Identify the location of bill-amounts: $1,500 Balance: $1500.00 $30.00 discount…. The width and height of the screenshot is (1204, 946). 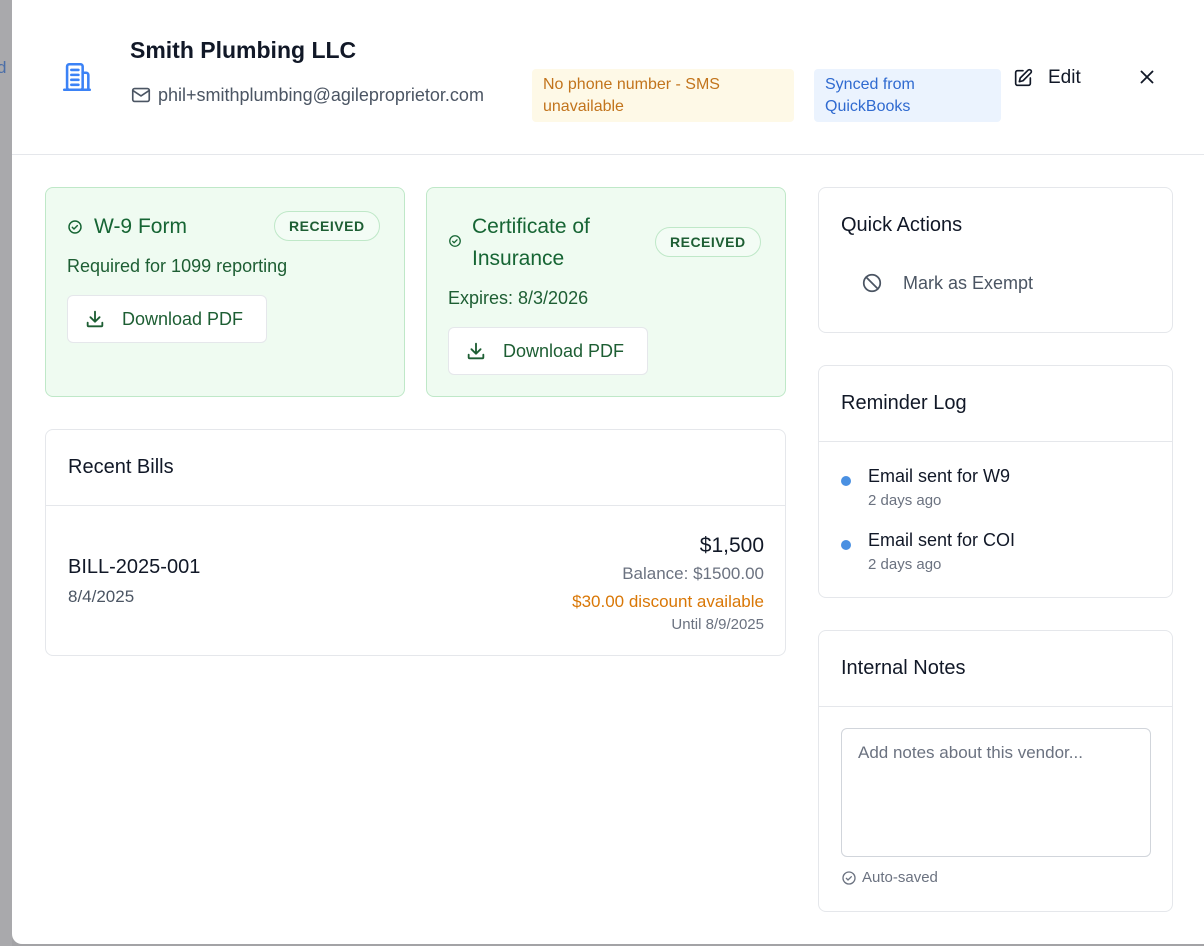
(668, 583).